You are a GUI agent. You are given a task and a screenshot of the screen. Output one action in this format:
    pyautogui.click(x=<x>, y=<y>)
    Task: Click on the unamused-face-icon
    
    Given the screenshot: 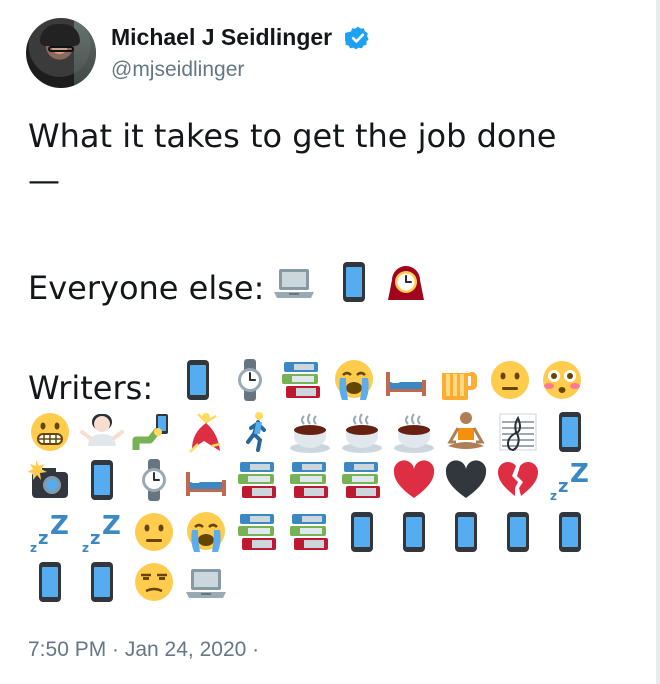 What is the action you would take?
    pyautogui.click(x=154, y=582)
    